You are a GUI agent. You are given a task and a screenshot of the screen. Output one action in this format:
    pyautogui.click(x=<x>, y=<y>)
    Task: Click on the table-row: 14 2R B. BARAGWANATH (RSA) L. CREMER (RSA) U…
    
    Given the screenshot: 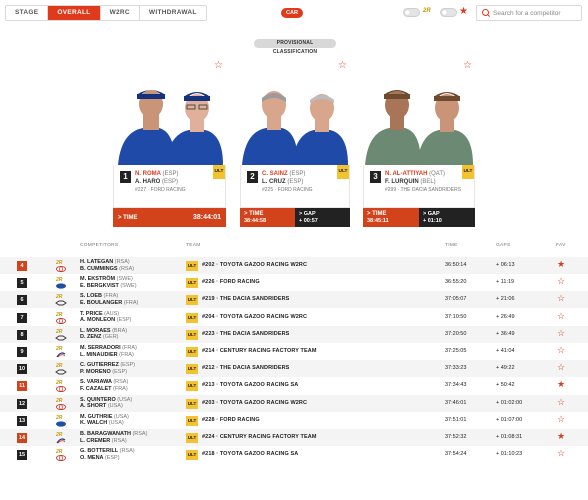 What is the action you would take?
    pyautogui.click(x=294, y=437)
    